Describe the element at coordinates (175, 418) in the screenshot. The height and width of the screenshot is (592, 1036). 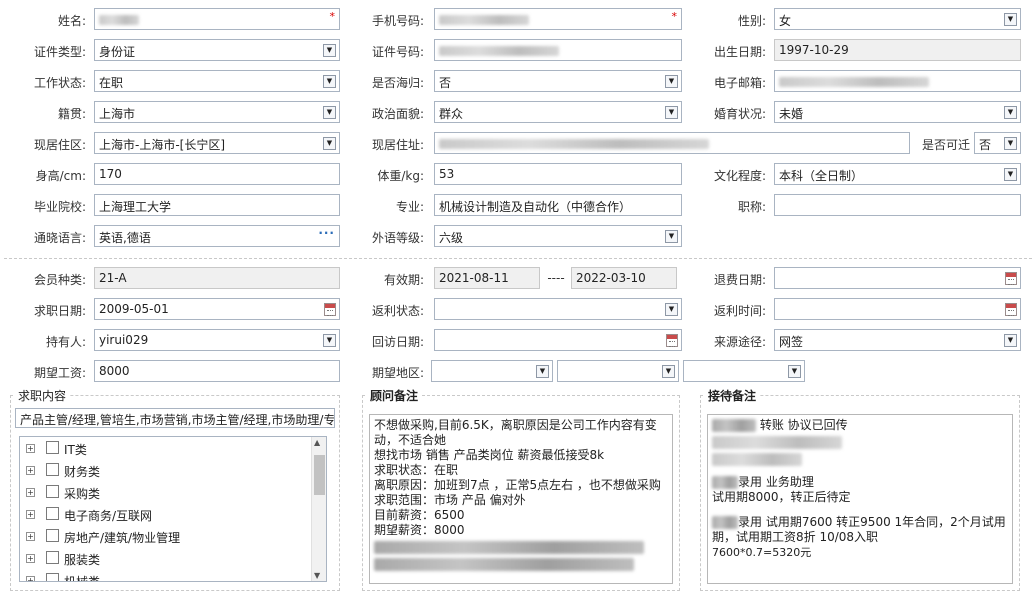
I see `job-content-summary: 产品主管/经理,管培生,市场营销,市场主管/经理,市场助理/专` at that location.